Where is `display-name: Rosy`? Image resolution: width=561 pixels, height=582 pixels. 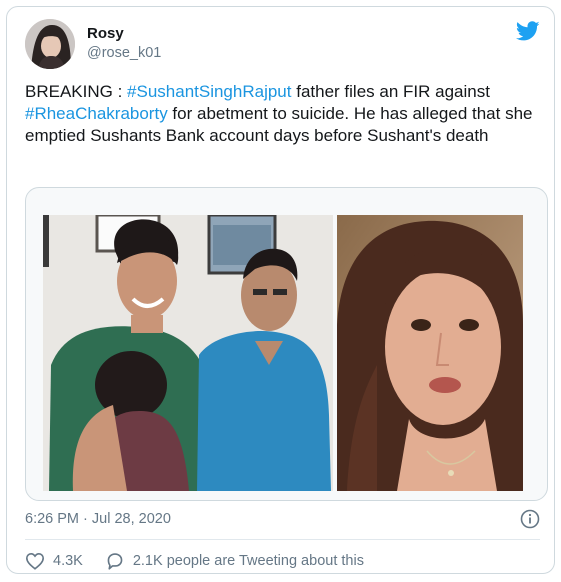 display-name: Rosy is located at coordinates (105, 33).